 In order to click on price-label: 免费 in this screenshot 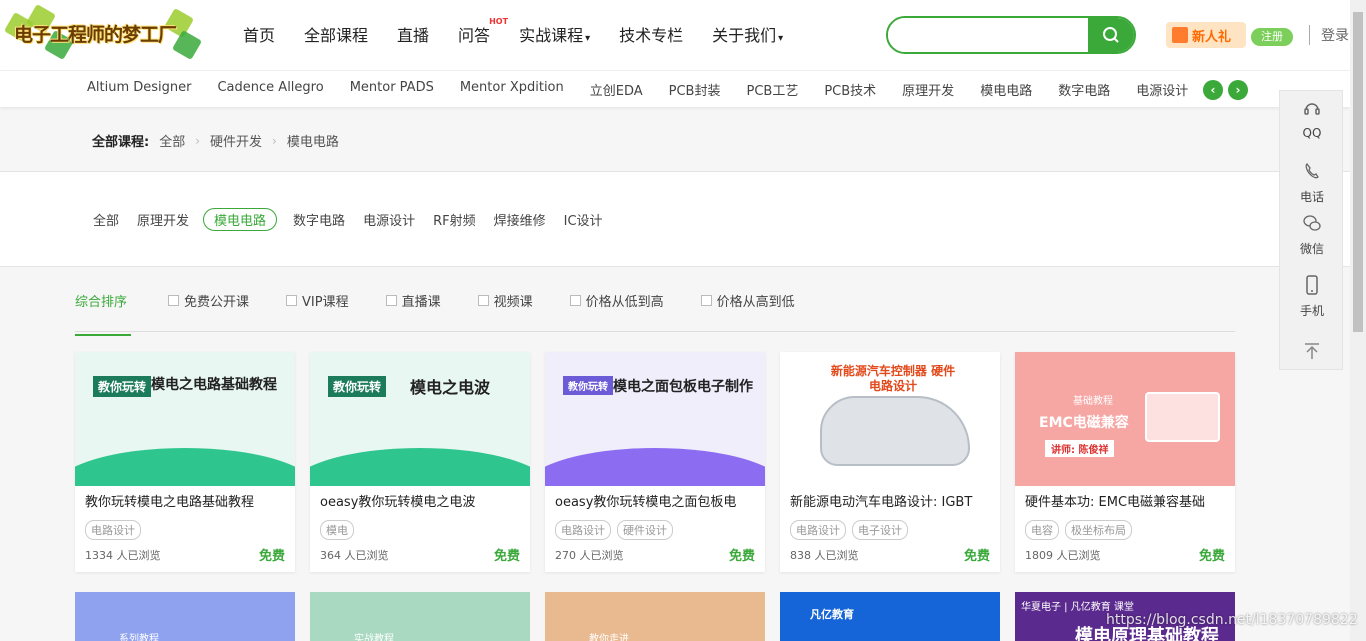, I will do `click(1211, 556)`.